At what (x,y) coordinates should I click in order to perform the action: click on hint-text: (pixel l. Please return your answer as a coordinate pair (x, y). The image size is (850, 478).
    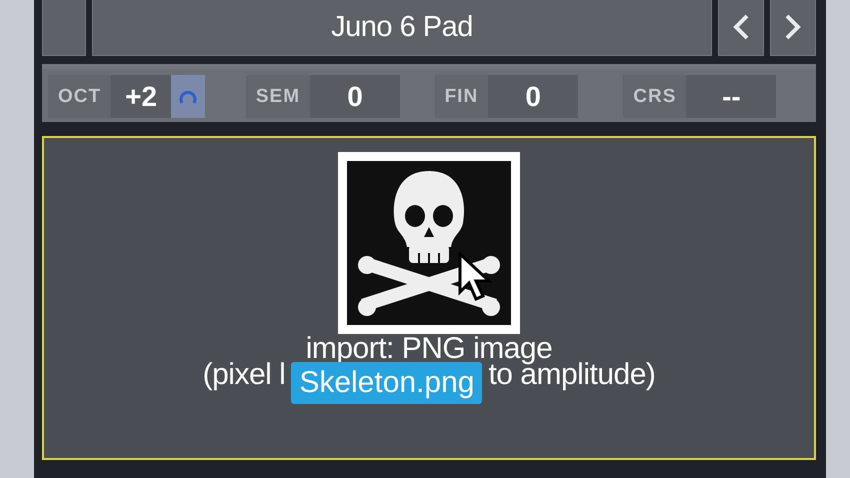
    Looking at the image, I should click on (244, 375).